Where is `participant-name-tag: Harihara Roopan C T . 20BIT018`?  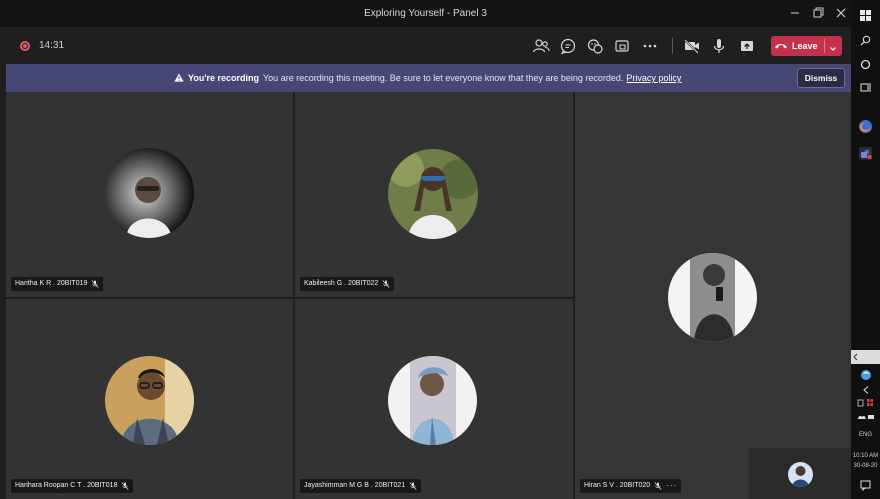 participant-name-tag: Harihara Roopan C T . 20BIT018 is located at coordinates (72, 486).